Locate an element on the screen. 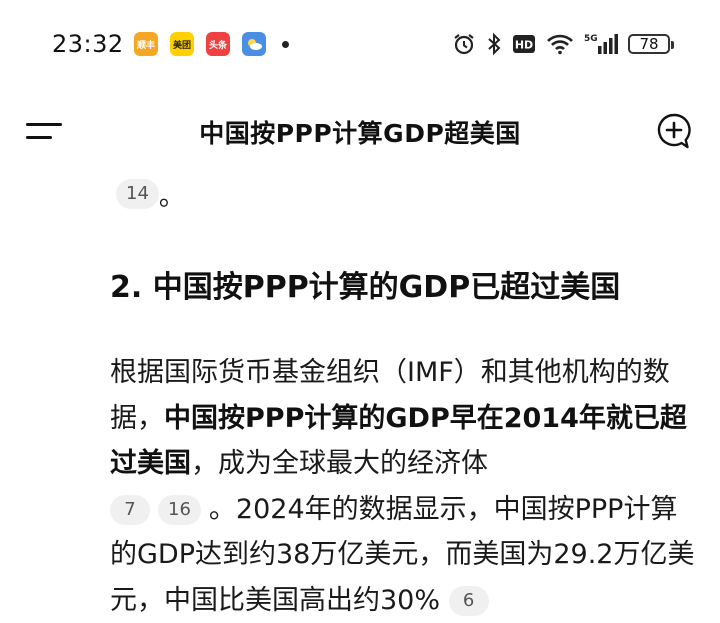 This screenshot has height=623, width=720. status-time: 23:32 is located at coordinates (88, 44).